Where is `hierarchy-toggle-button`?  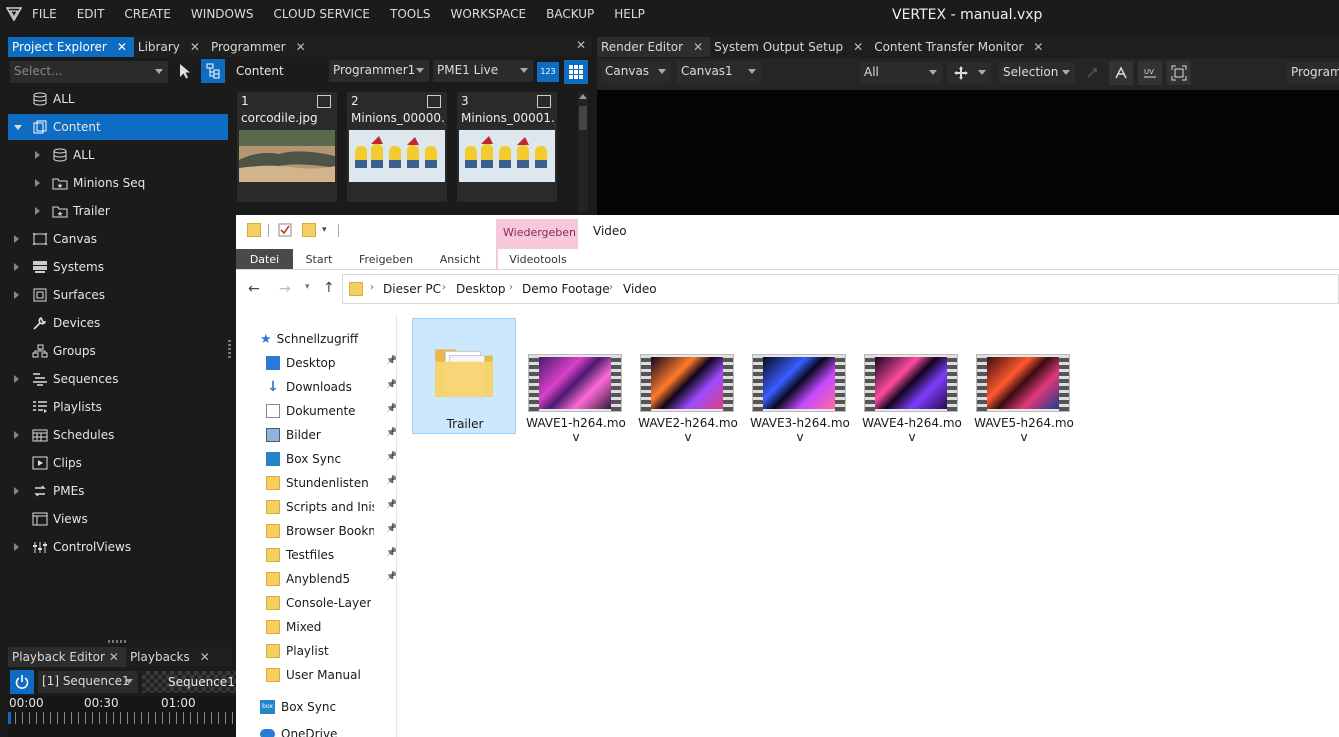 hierarchy-toggle-button is located at coordinates (213, 71).